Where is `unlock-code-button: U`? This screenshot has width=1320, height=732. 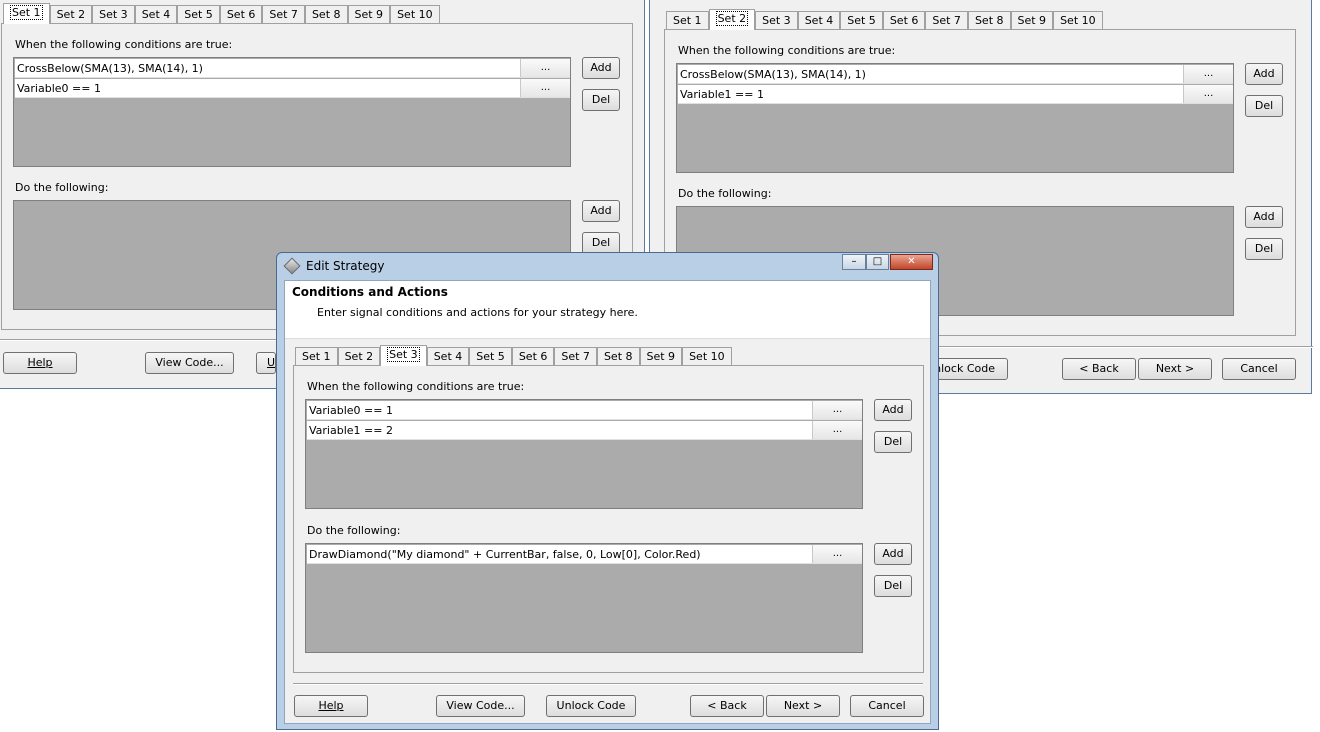 unlock-code-button: U is located at coordinates (266, 363).